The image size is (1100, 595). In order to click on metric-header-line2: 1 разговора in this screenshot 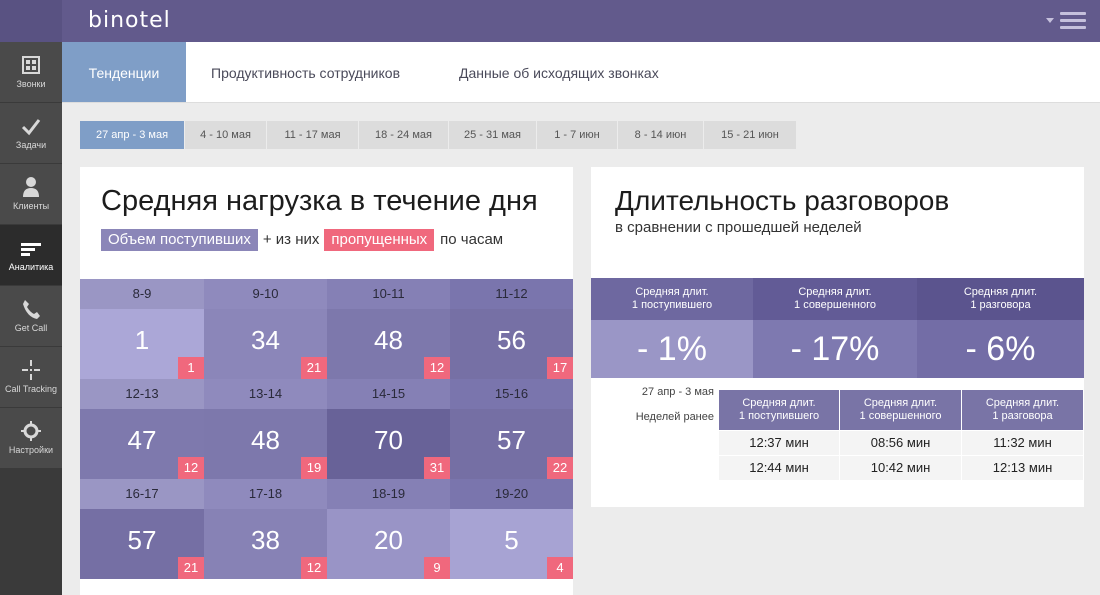, I will do `click(1000, 305)`.